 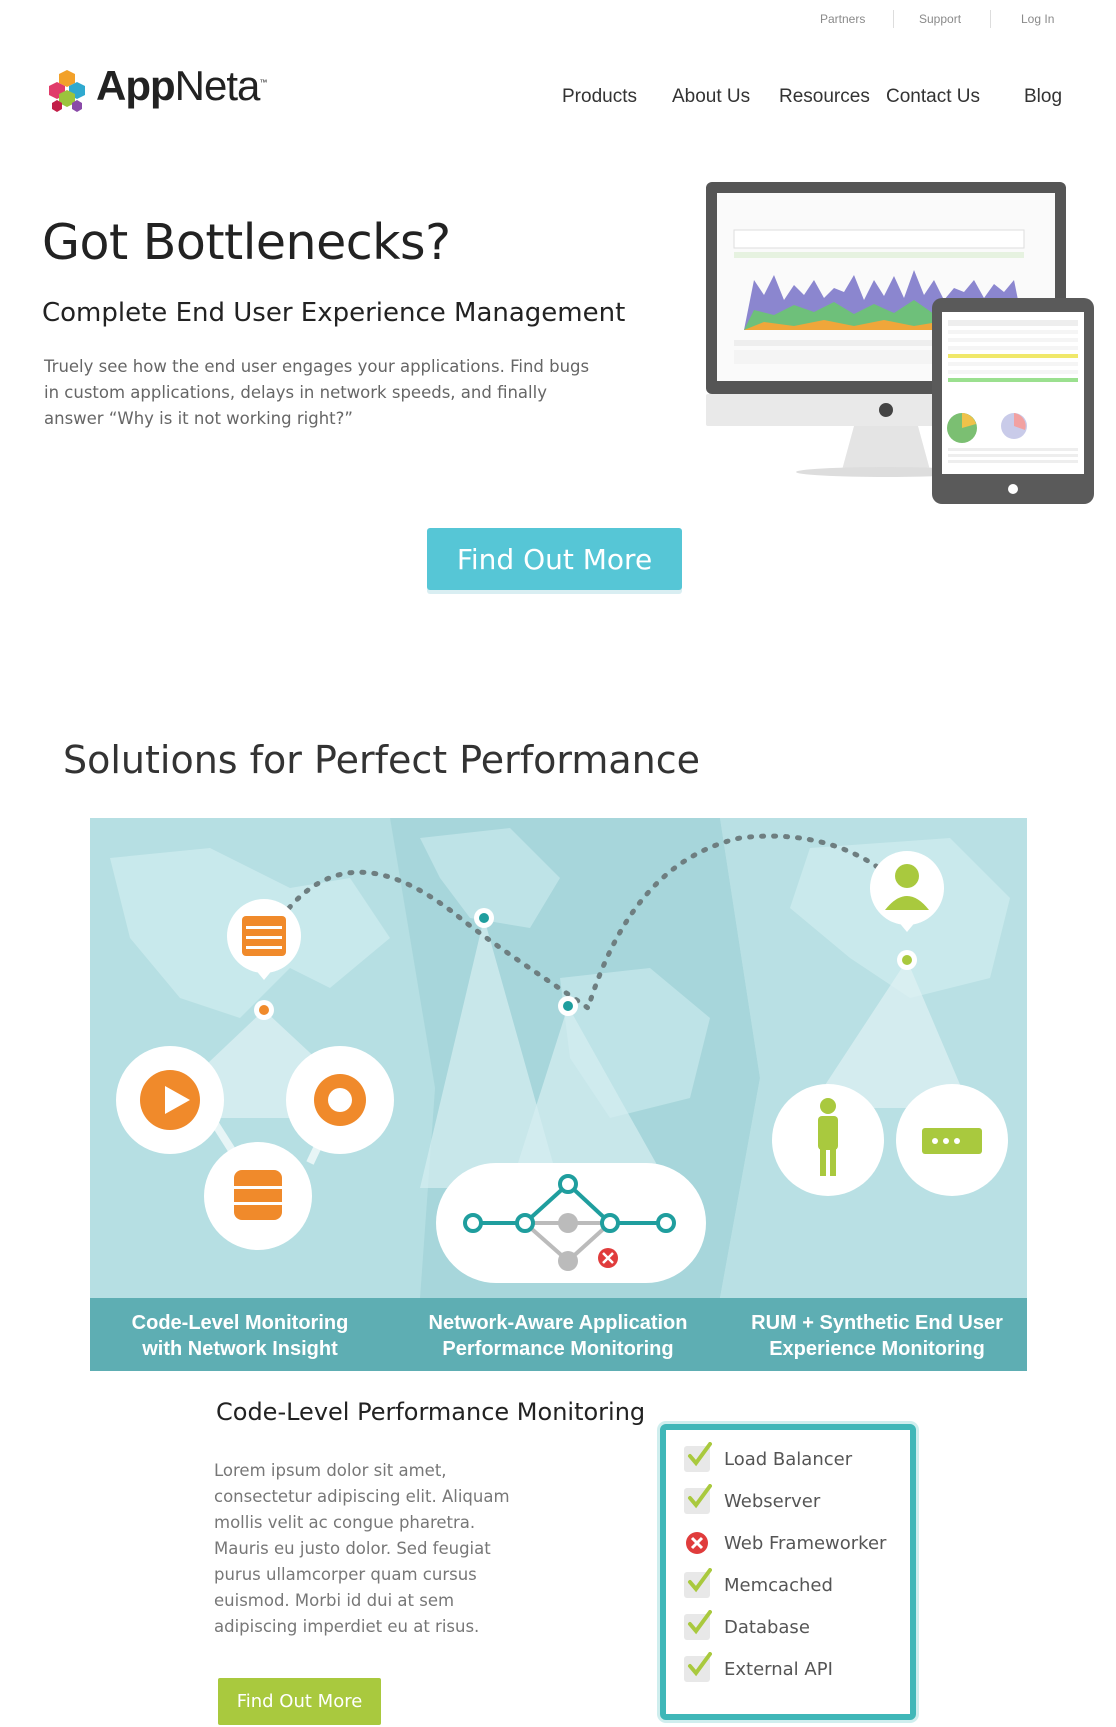 What do you see at coordinates (181, 86) in the screenshot?
I see `logo-wordmark: AppNeta™` at bounding box center [181, 86].